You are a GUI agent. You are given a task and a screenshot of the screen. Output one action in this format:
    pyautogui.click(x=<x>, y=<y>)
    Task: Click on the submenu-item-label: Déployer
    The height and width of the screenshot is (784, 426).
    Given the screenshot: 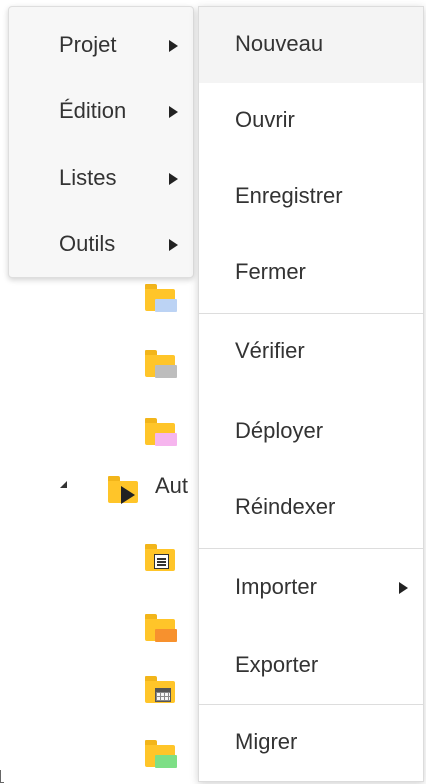 What is the action you would take?
    pyautogui.click(x=279, y=430)
    